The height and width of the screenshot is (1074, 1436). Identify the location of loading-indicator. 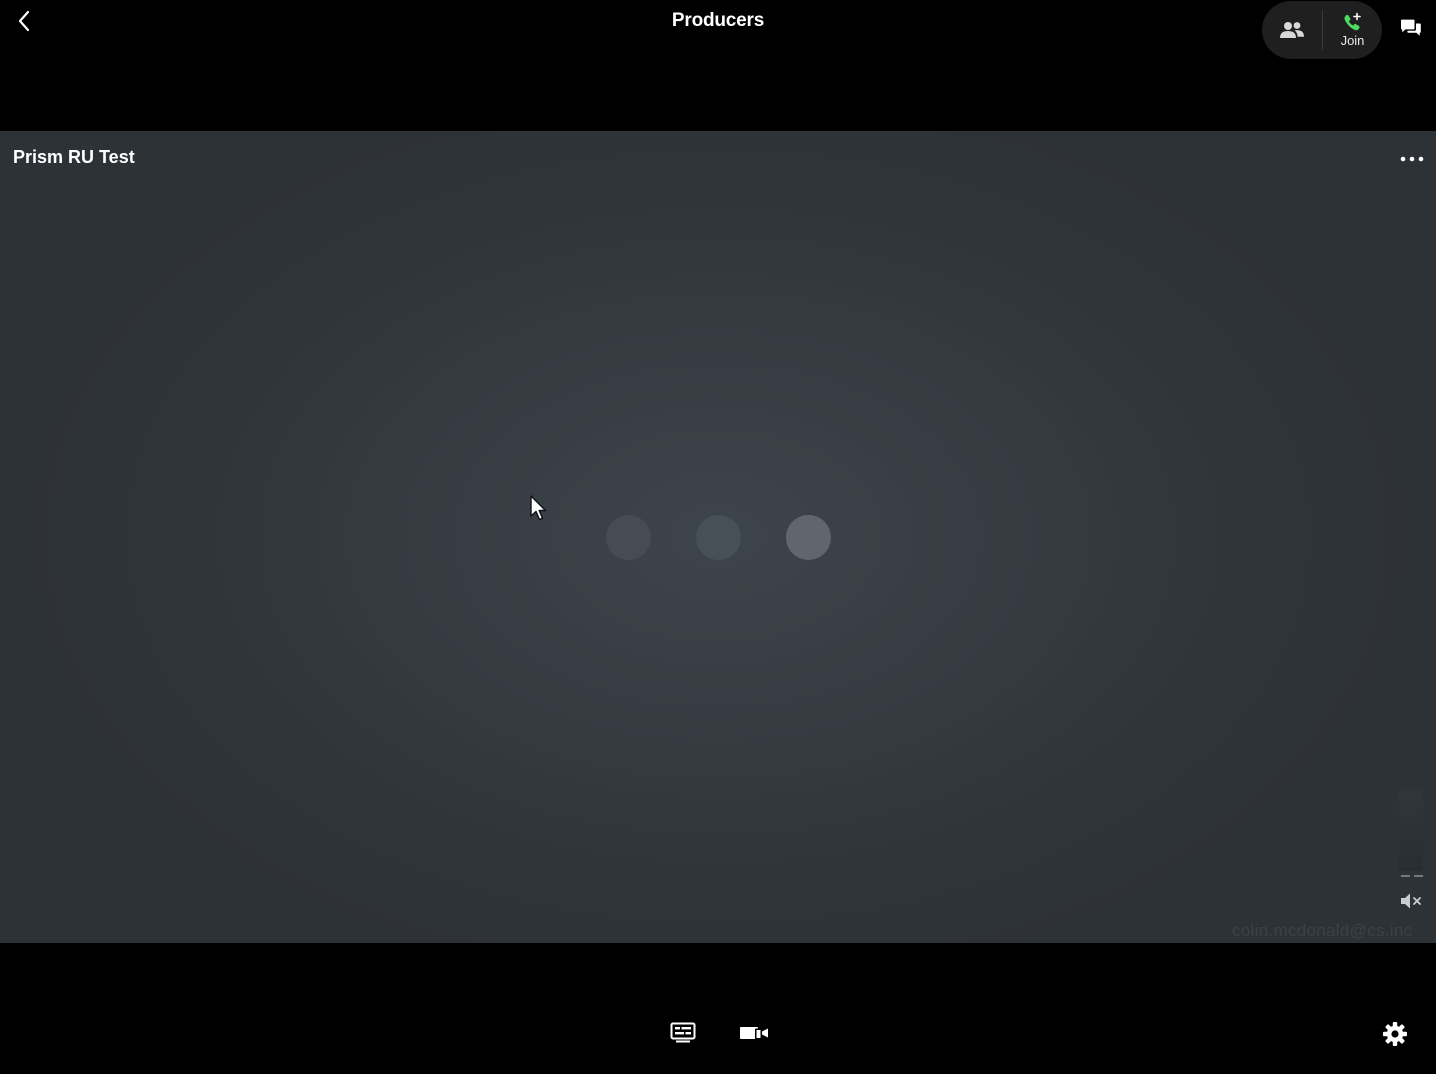
(719, 538).